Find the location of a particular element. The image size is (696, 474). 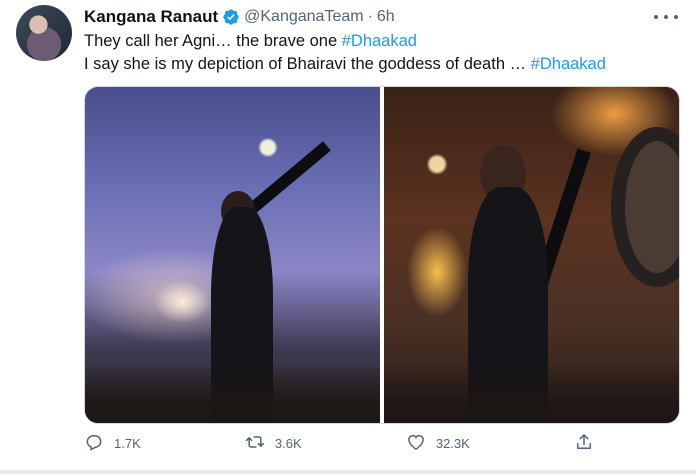

reply-icon is located at coordinates (94, 443).